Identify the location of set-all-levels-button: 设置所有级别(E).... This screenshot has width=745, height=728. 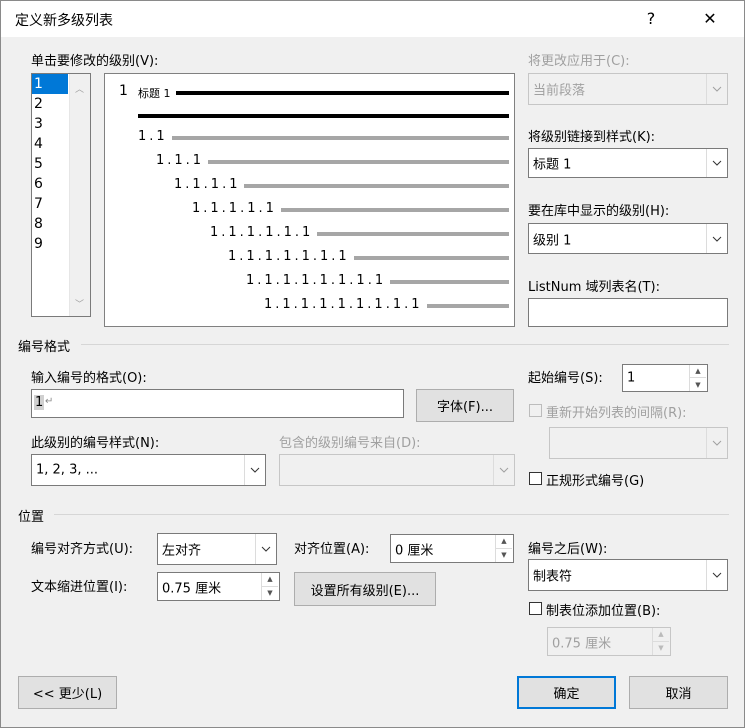
(365, 589).